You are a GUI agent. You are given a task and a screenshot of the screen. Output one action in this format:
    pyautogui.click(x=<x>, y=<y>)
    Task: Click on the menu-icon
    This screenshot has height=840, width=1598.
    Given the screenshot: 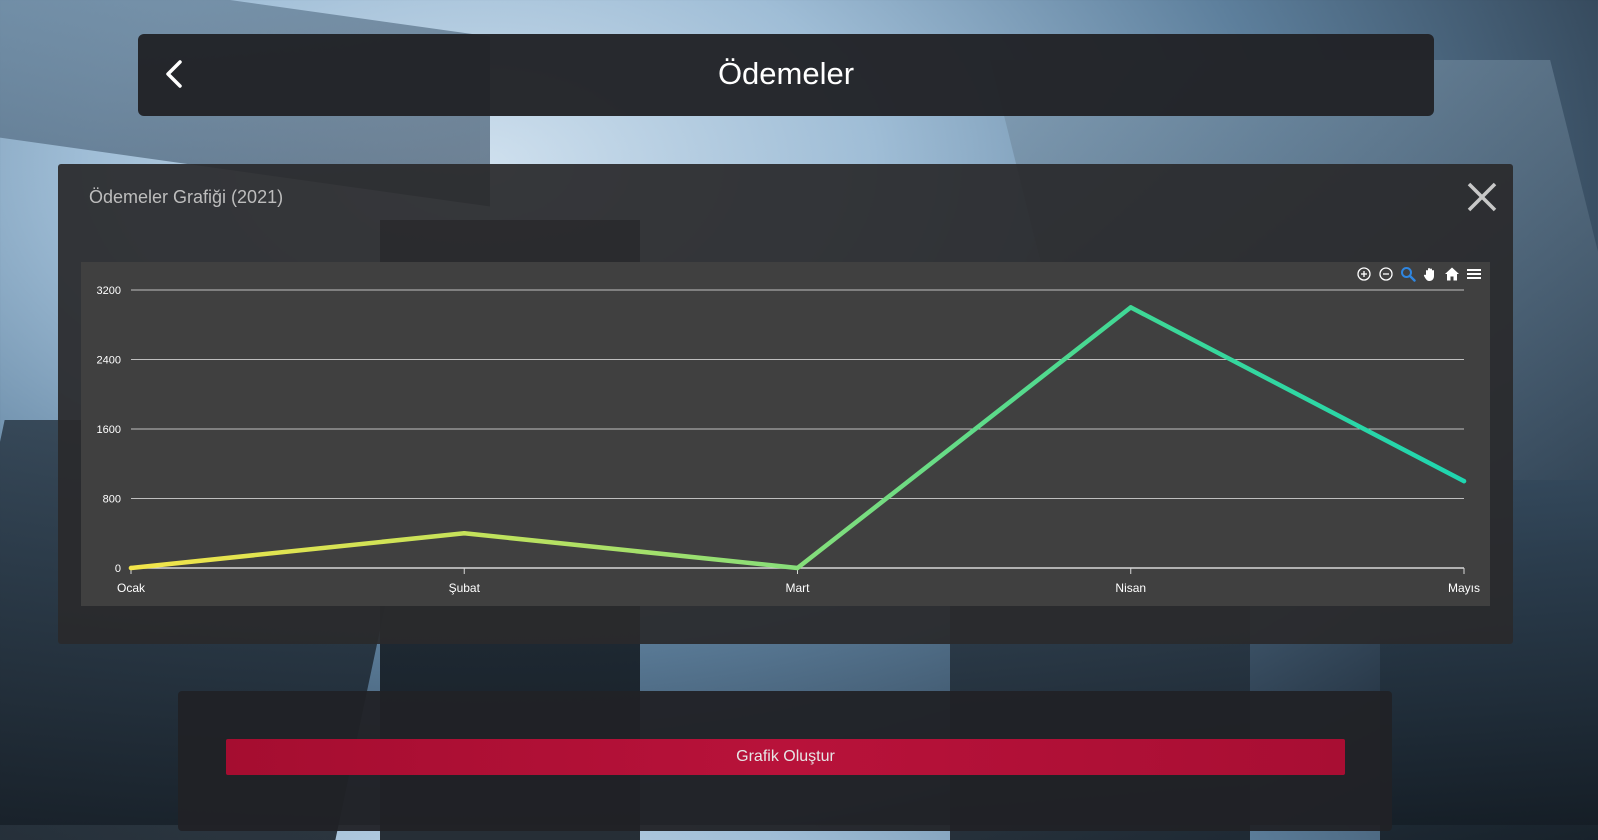 What is the action you would take?
    pyautogui.click(x=1474, y=274)
    